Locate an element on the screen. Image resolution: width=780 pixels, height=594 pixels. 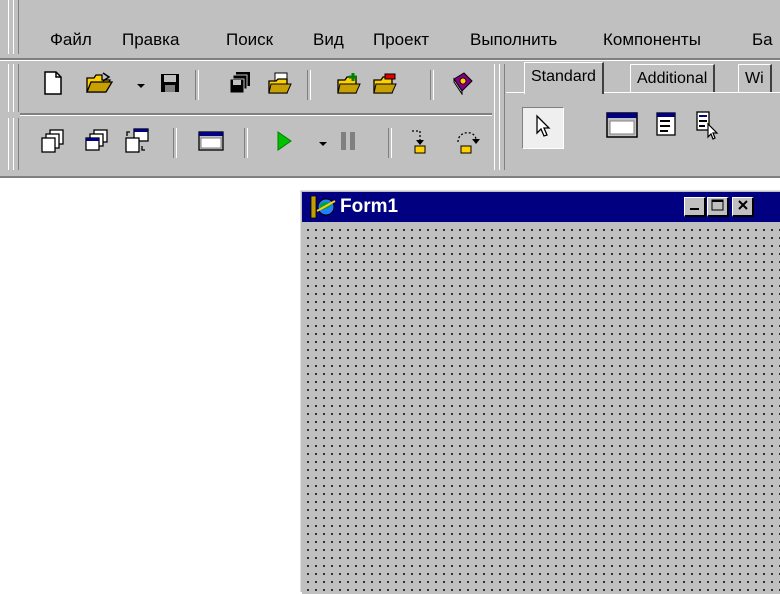
view-unit-button is located at coordinates (53, 143).